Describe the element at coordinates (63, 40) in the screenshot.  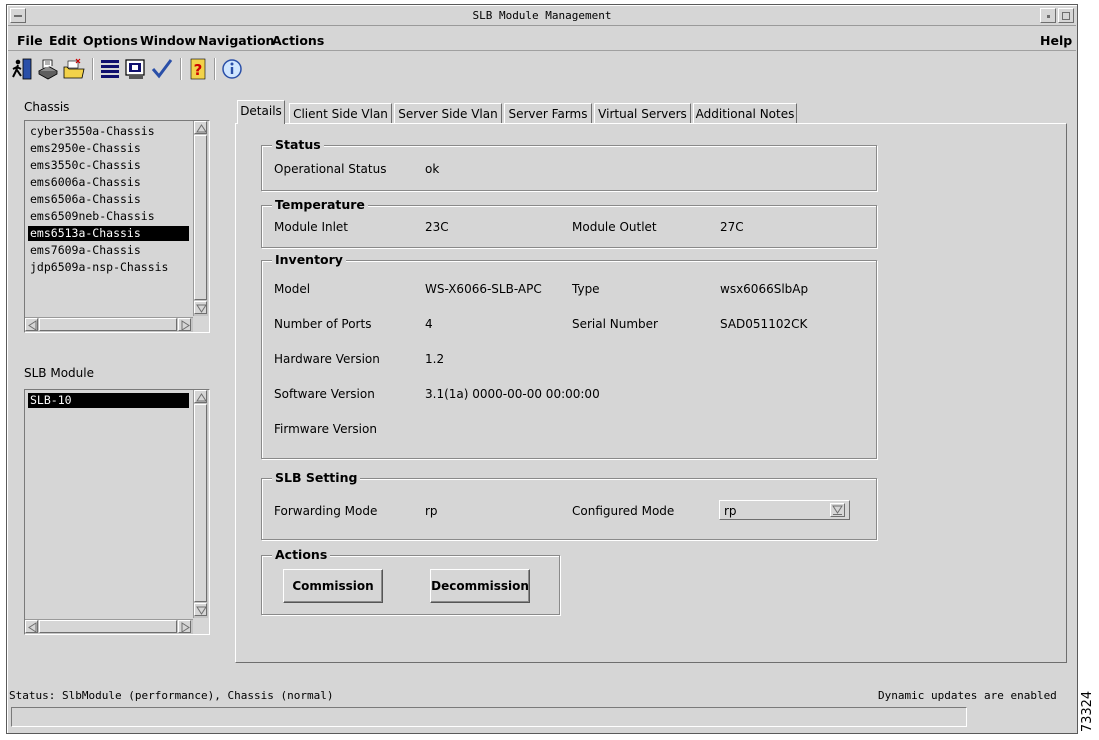
I see `menu-edit: Edit` at that location.